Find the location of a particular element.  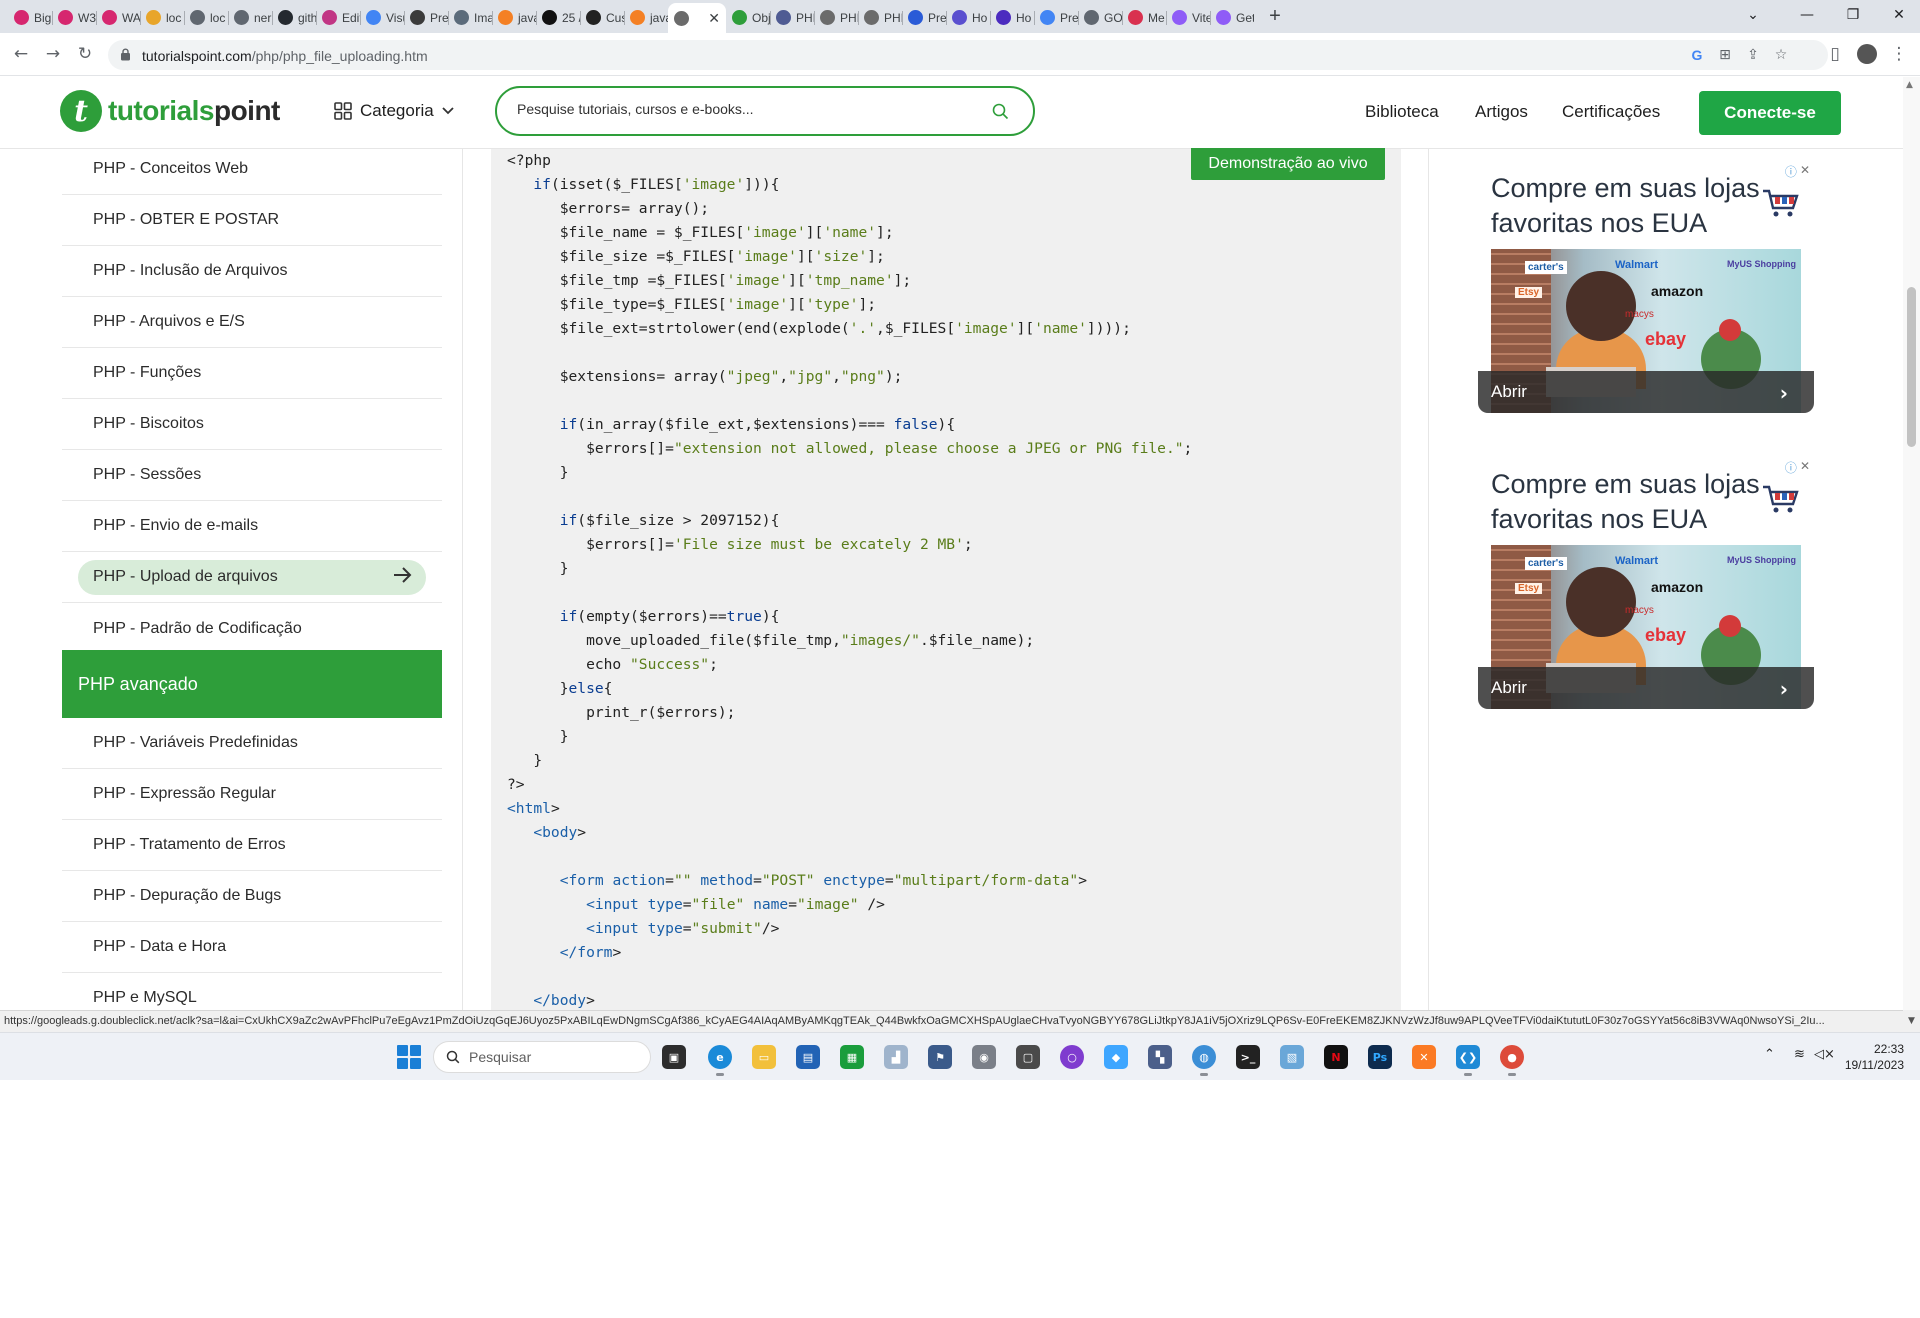

scrollbar-thumb is located at coordinates (1911, 367).